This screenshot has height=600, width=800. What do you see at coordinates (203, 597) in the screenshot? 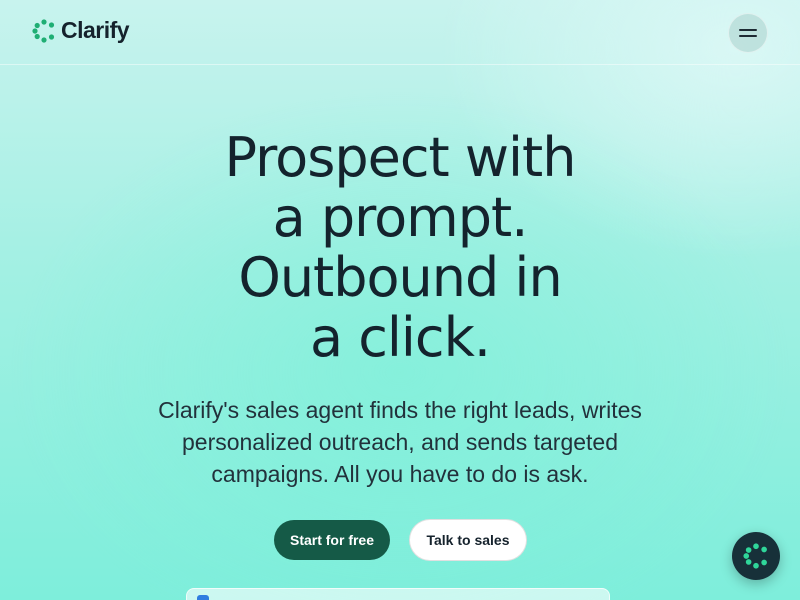
I see `app-icon` at bounding box center [203, 597].